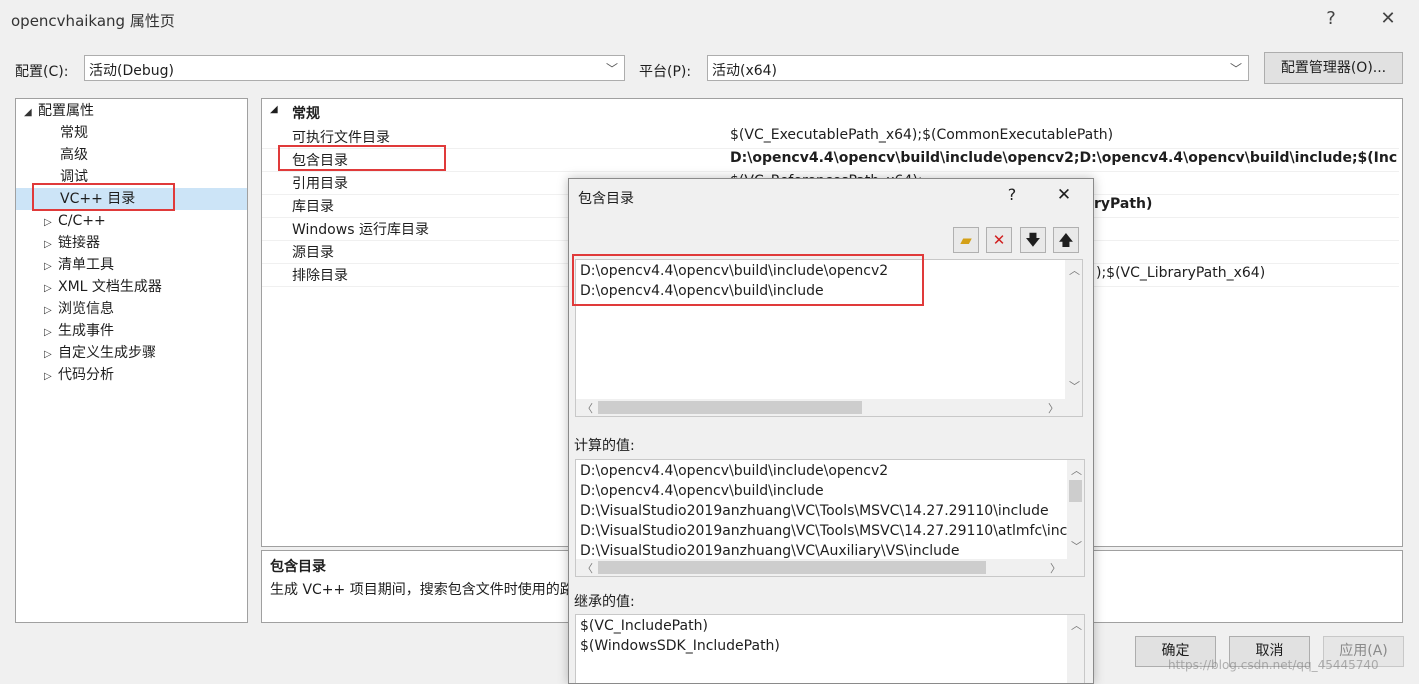  Describe the element at coordinates (1064, 195) in the screenshot. I see `dialog-close-button: ✕` at that location.